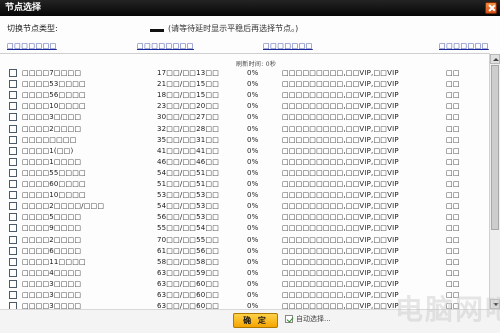 This screenshot has height=333, width=500. I want to click on node-type-label: 切换节点类型:, so click(32, 28).